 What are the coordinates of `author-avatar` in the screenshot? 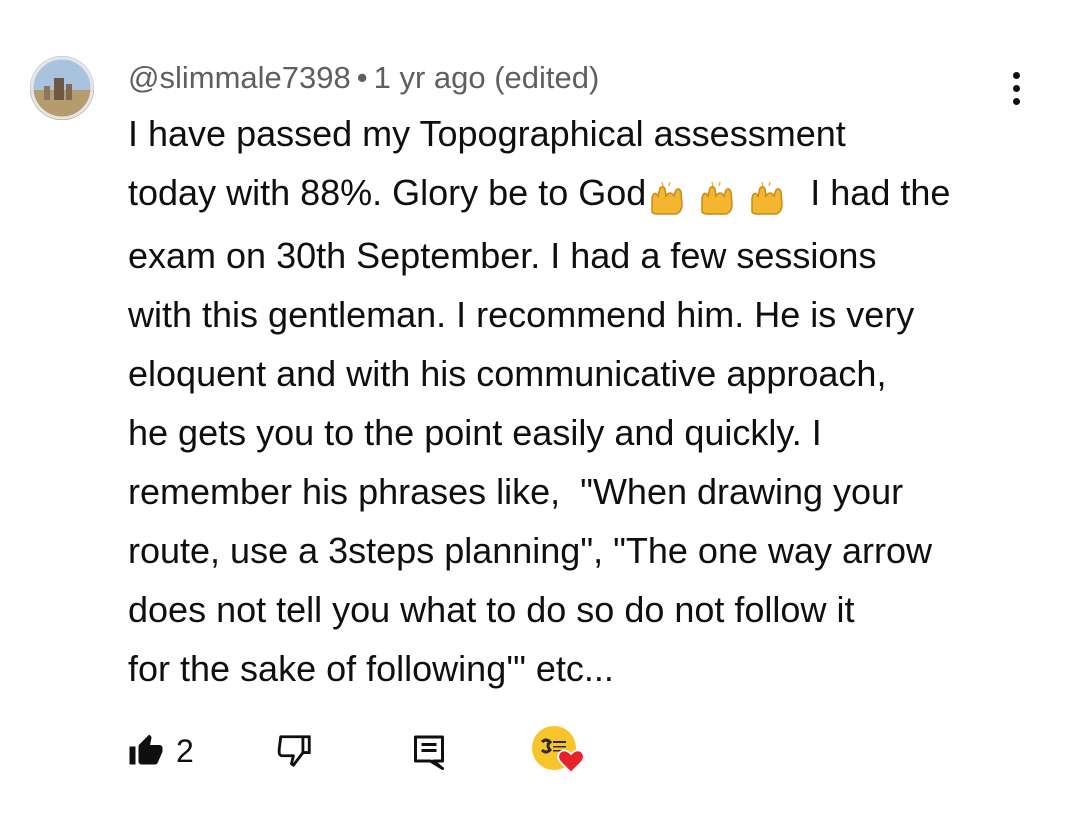 It's located at (62, 88).